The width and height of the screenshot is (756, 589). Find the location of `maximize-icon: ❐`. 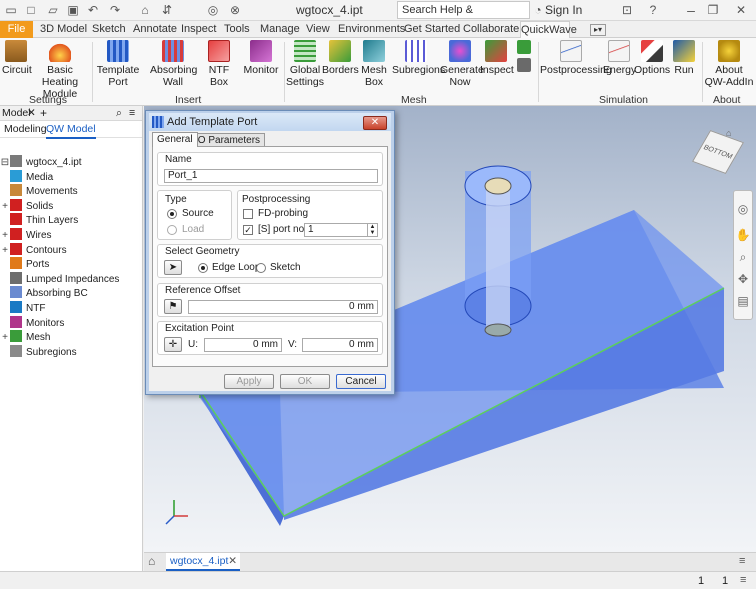

maximize-icon: ❐ is located at coordinates (713, 10).